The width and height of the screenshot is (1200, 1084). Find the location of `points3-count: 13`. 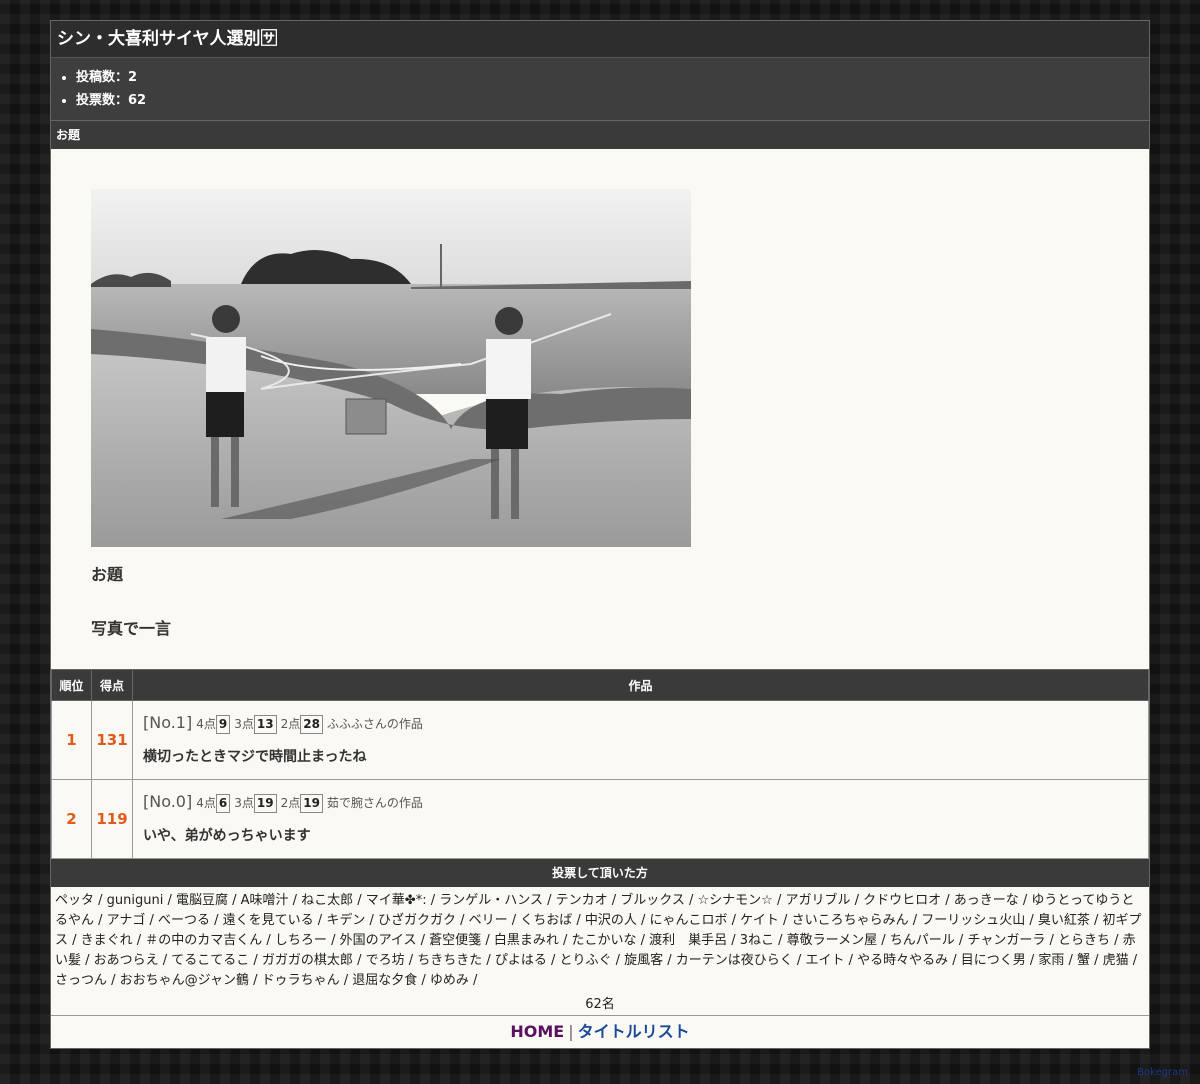

points3-count: 13 is located at coordinates (265, 724).